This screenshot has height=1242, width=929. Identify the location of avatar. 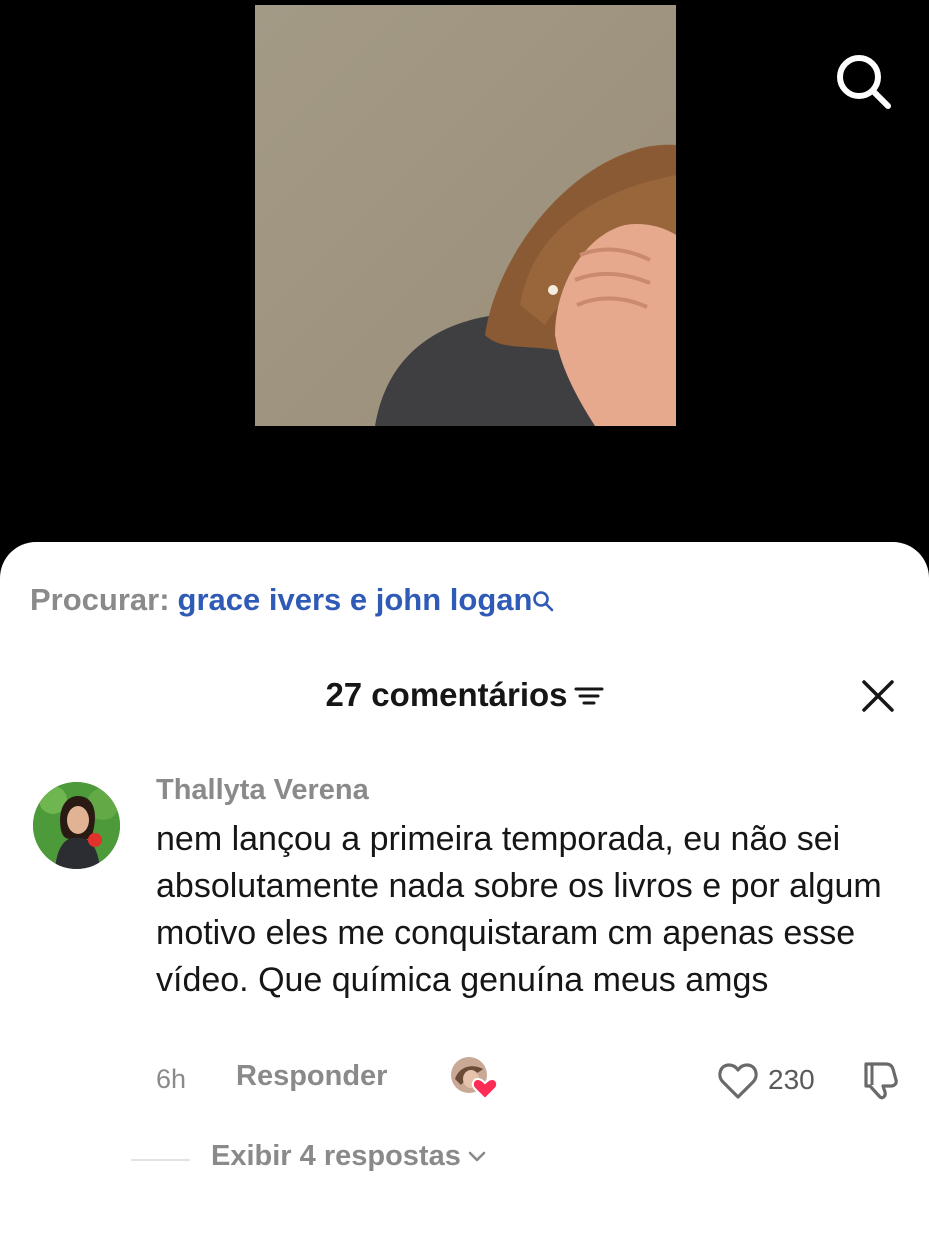
(76, 825).